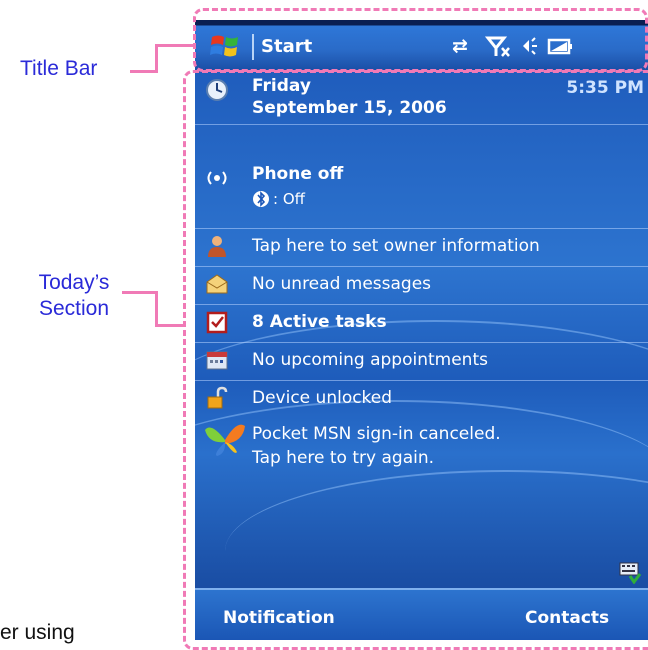 The width and height of the screenshot is (648, 650). What do you see at coordinates (144, 71) in the screenshot?
I see `title-bar-connector-h` at bounding box center [144, 71].